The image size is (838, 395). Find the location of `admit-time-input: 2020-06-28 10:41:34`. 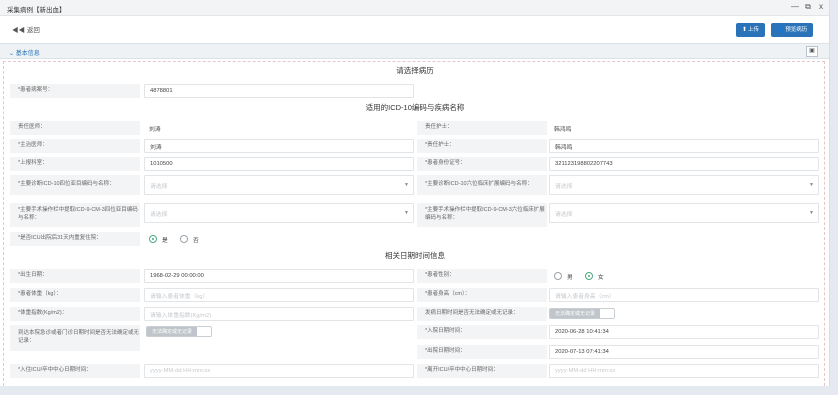

admit-time-input: 2020-06-28 10:41:34 is located at coordinates (684, 332).